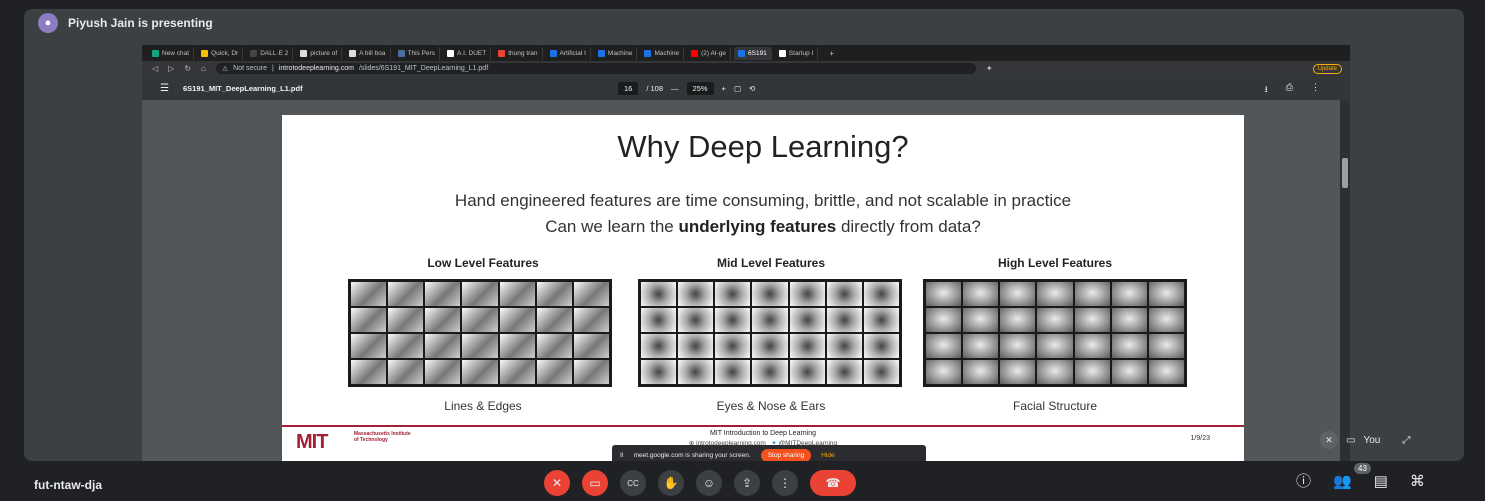 This screenshot has width=1485, height=501. Describe the element at coordinates (421, 53) in the screenshot. I see `tab-label: This Pers` at that location.